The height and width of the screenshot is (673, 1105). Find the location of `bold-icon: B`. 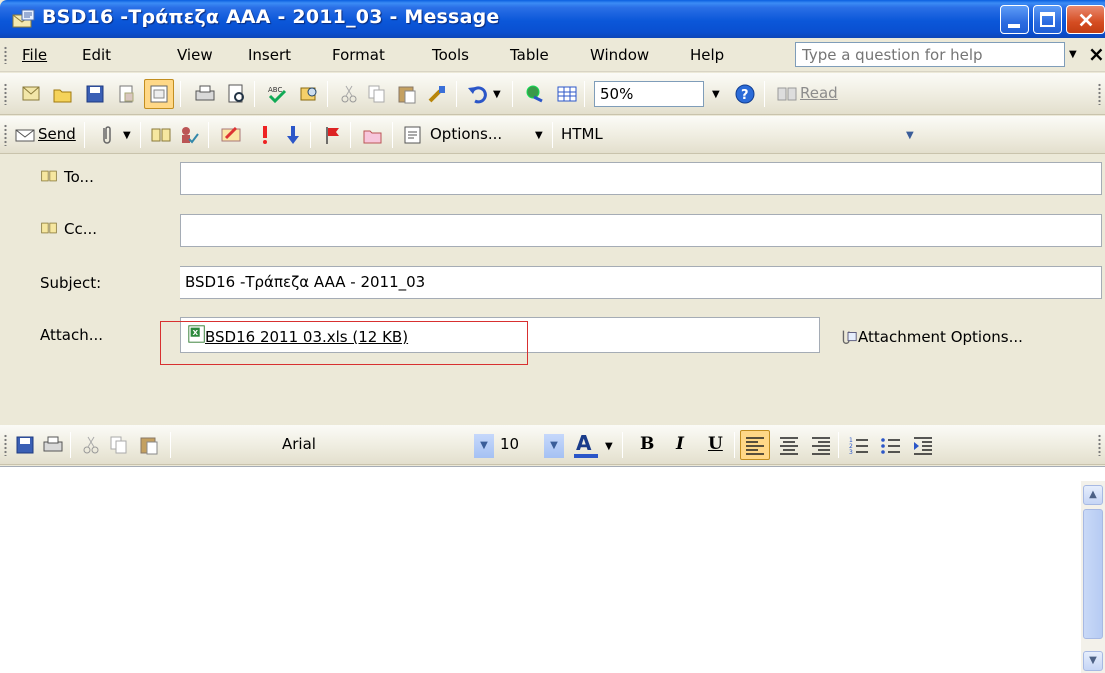

bold-icon: B is located at coordinates (647, 444).